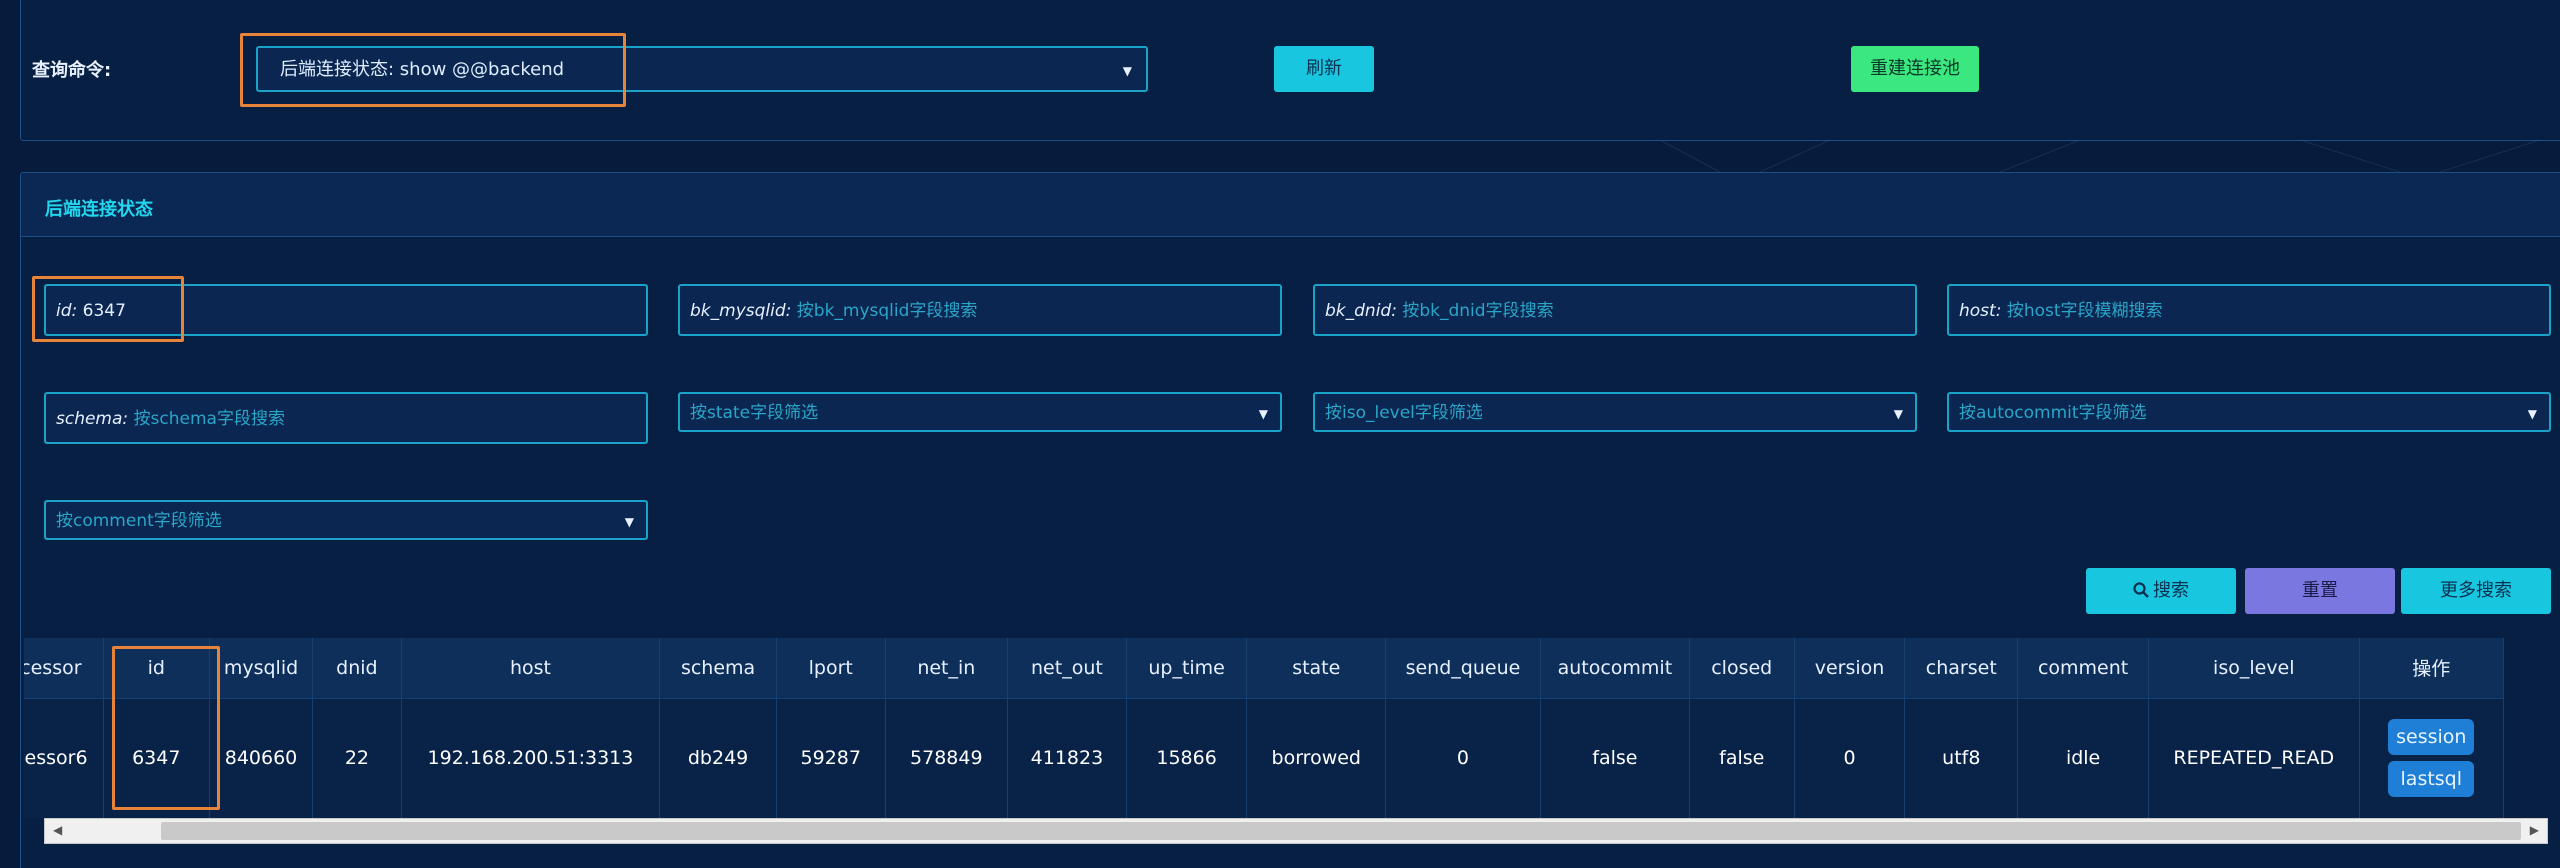  I want to click on refresh-button: 刷新, so click(1324, 69).